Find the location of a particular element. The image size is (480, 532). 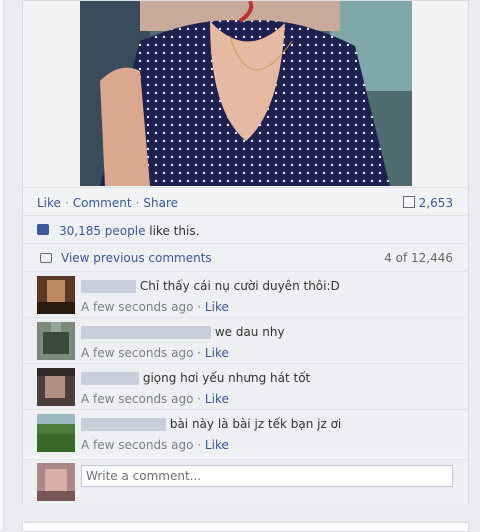

comments-count: 4 of 12,446 is located at coordinates (418, 258).